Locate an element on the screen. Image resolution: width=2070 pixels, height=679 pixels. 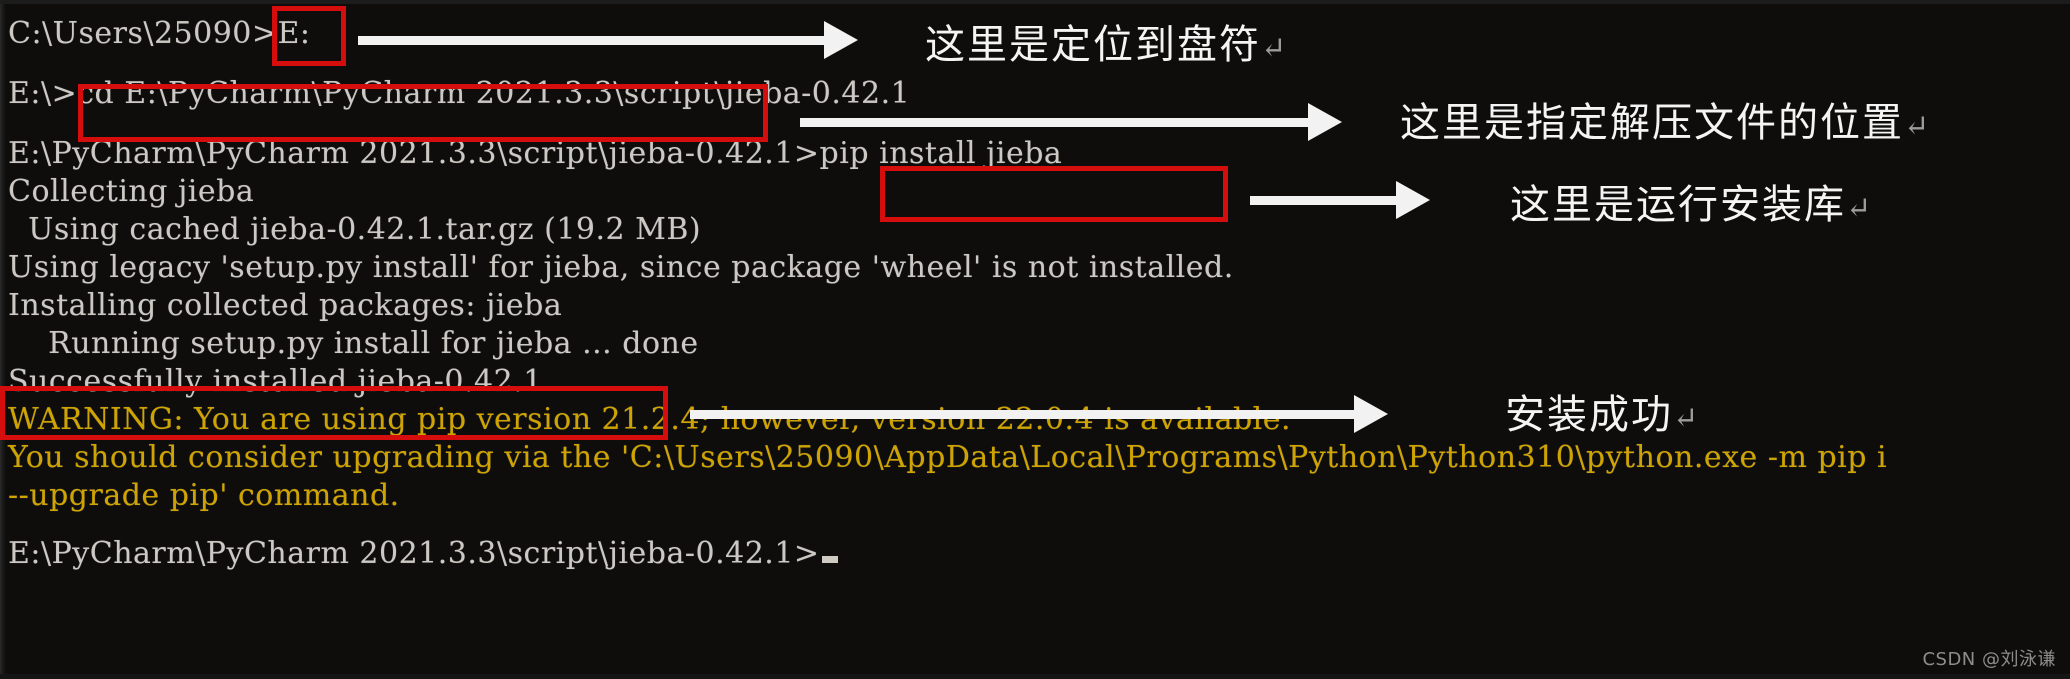
highlight-box-pip-install is located at coordinates (1054, 194).